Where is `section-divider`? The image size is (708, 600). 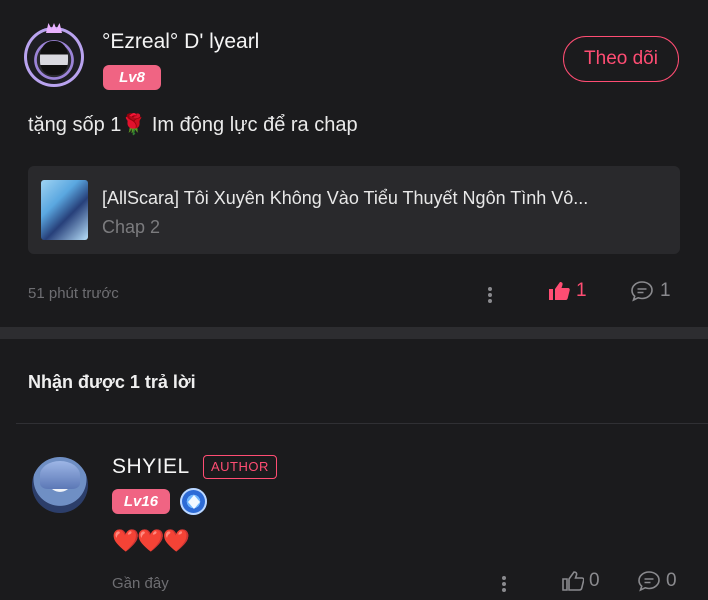
section-divider is located at coordinates (354, 333).